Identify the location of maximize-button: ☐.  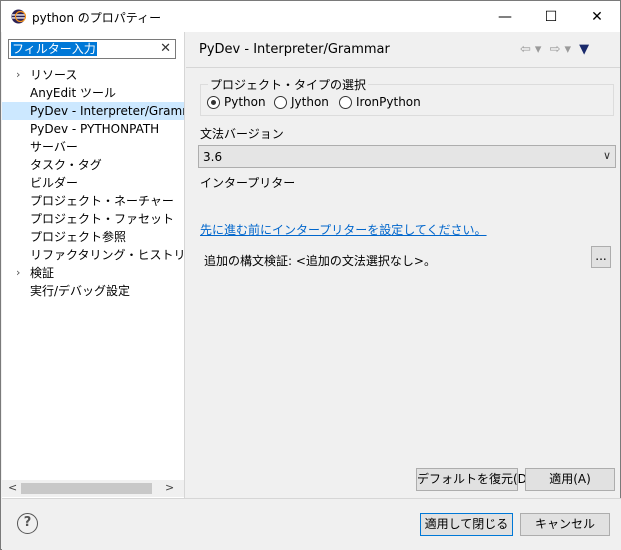
(551, 16).